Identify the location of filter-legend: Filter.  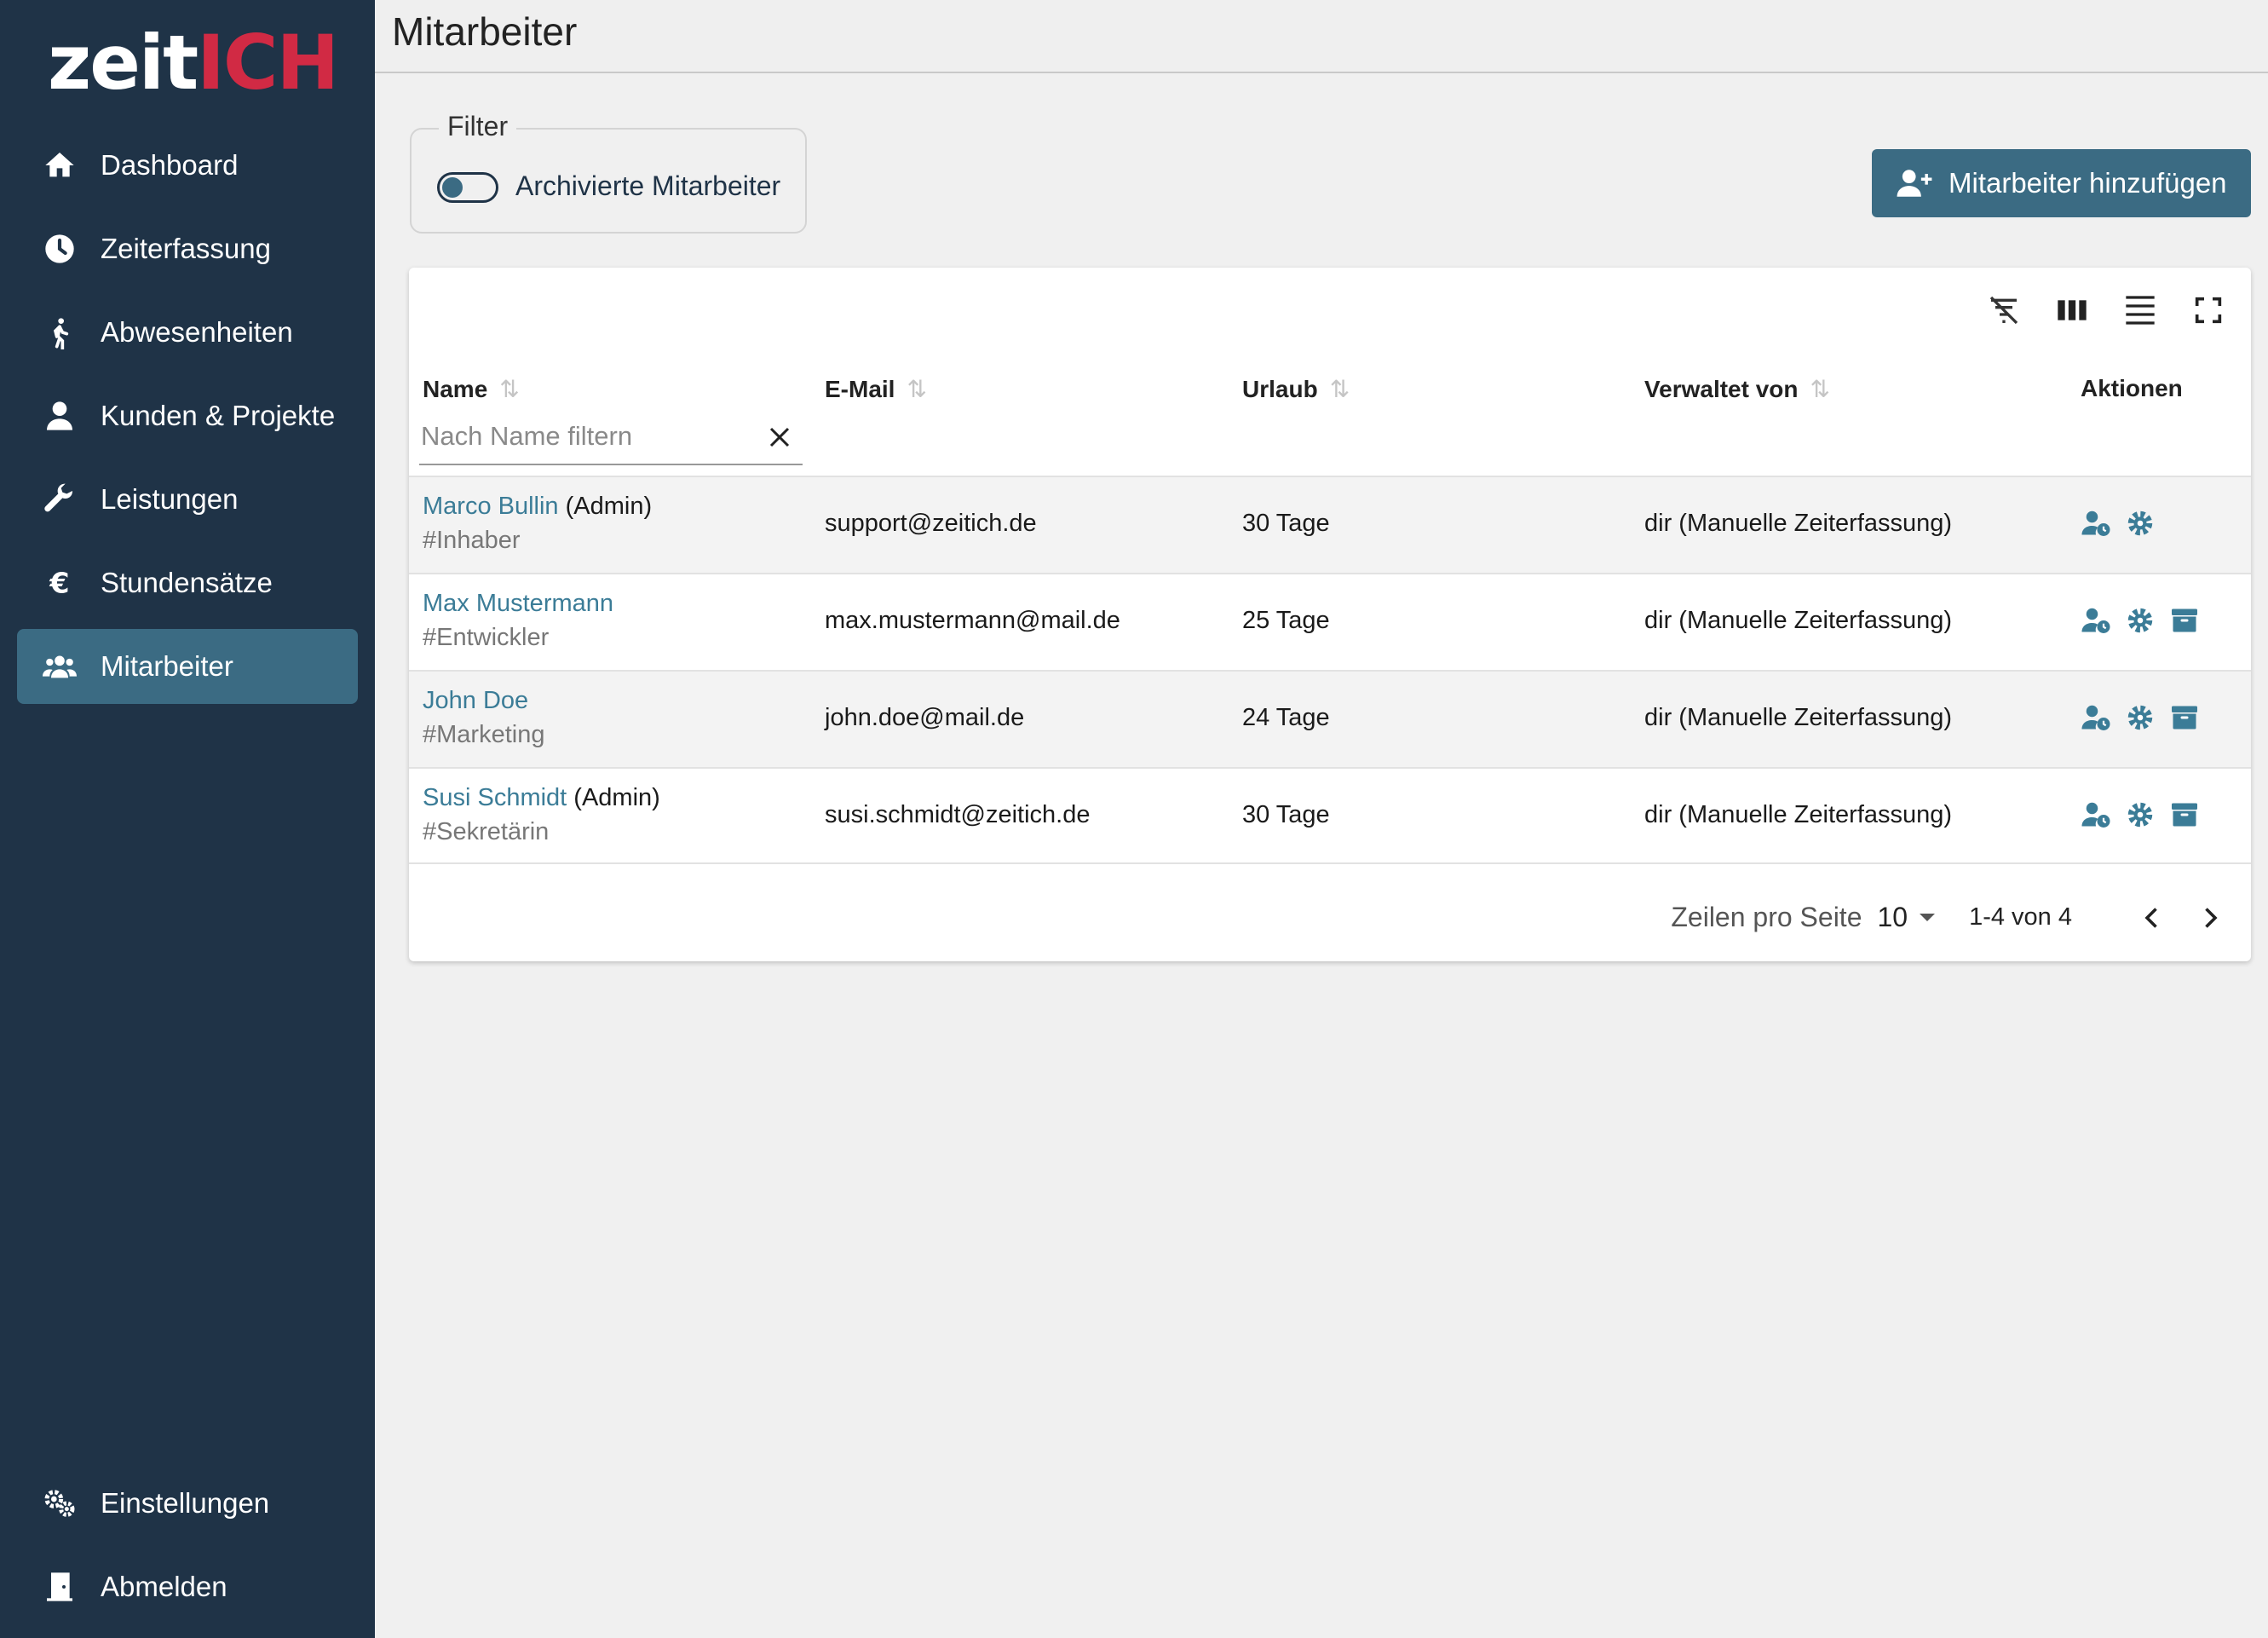
(478, 126).